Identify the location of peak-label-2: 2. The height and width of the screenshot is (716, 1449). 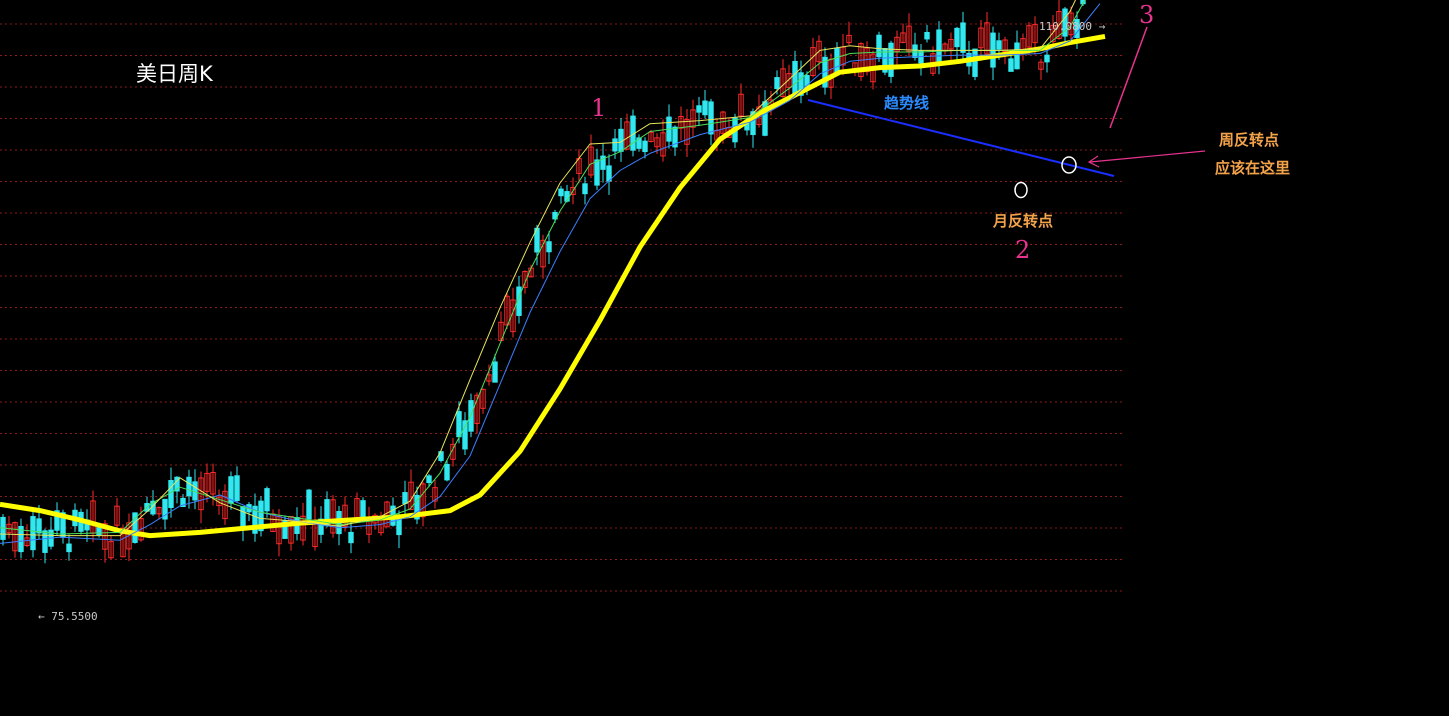
(1023, 250).